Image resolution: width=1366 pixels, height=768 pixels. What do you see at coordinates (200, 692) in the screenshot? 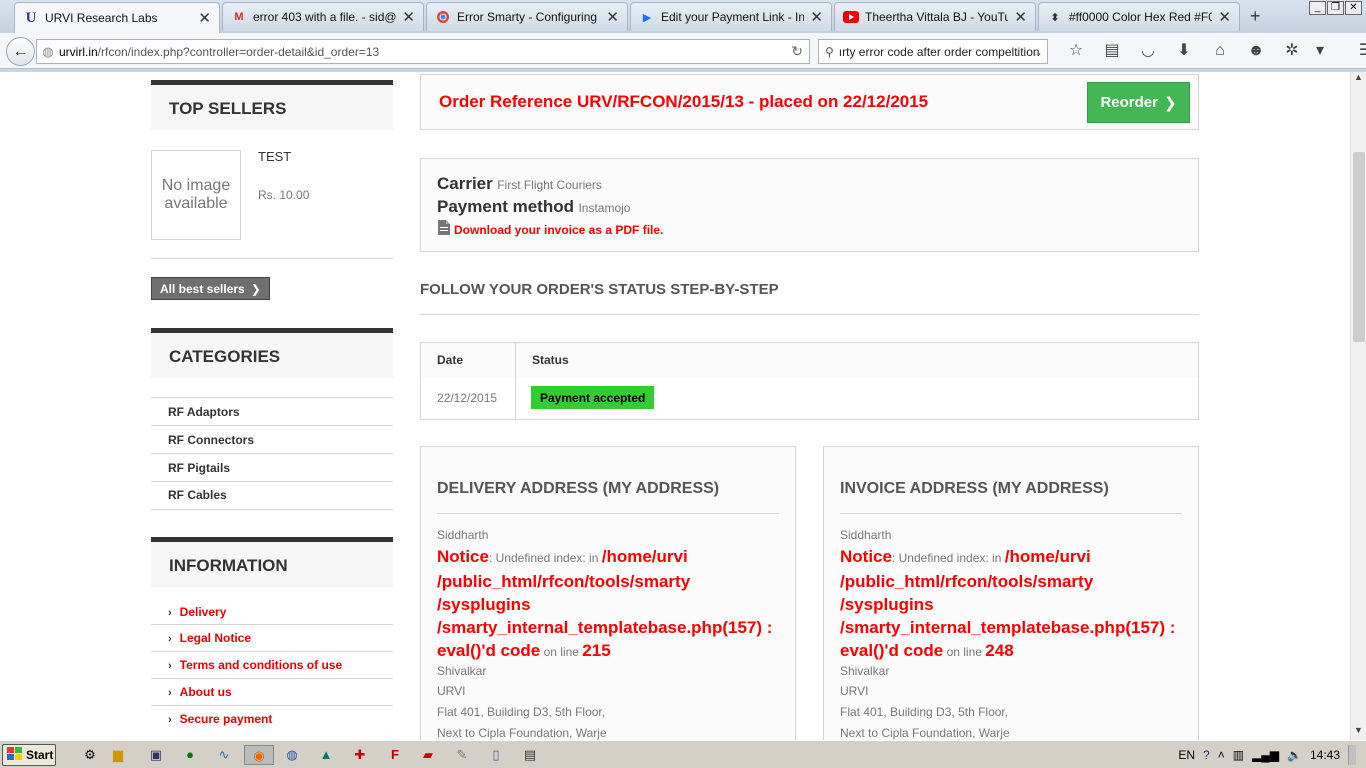
I see `info-link-about-us: › About us` at bounding box center [200, 692].